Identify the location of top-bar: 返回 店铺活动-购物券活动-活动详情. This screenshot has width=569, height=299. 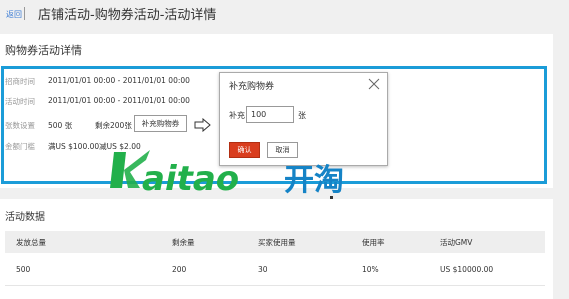
(284, 14).